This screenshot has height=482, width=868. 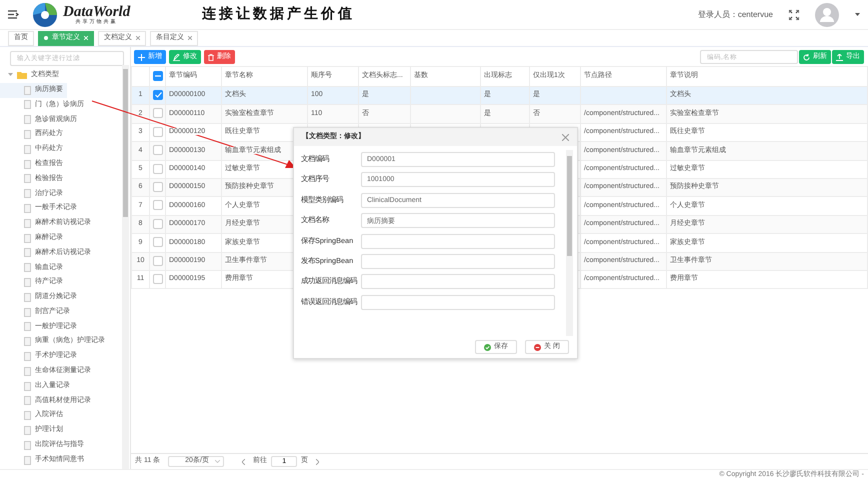 I want to click on avatar-icon, so click(x=827, y=14).